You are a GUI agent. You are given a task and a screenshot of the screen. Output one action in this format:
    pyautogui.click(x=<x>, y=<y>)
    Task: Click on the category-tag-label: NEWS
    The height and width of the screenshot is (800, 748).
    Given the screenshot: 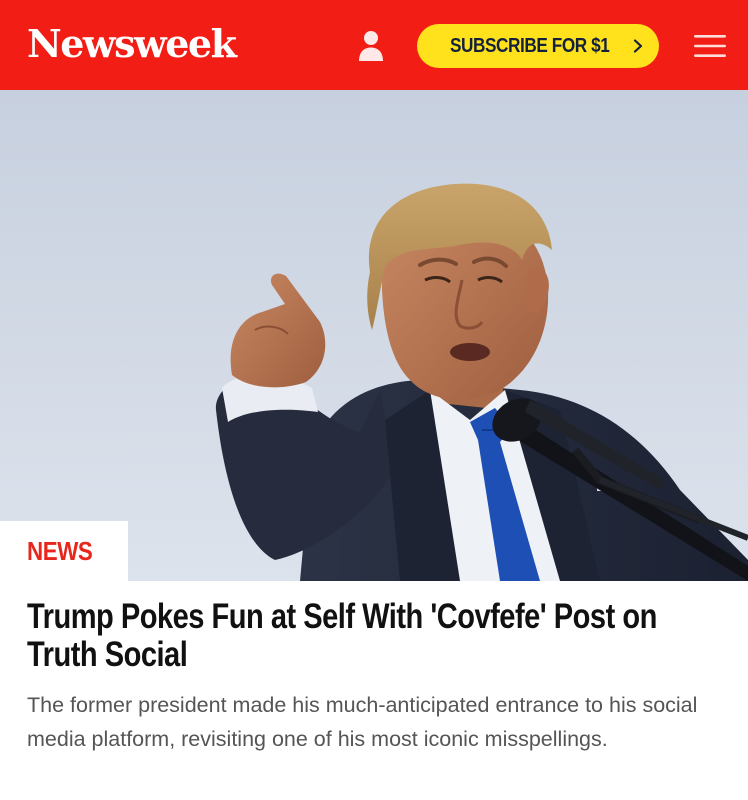 What is the action you would take?
    pyautogui.click(x=60, y=550)
    